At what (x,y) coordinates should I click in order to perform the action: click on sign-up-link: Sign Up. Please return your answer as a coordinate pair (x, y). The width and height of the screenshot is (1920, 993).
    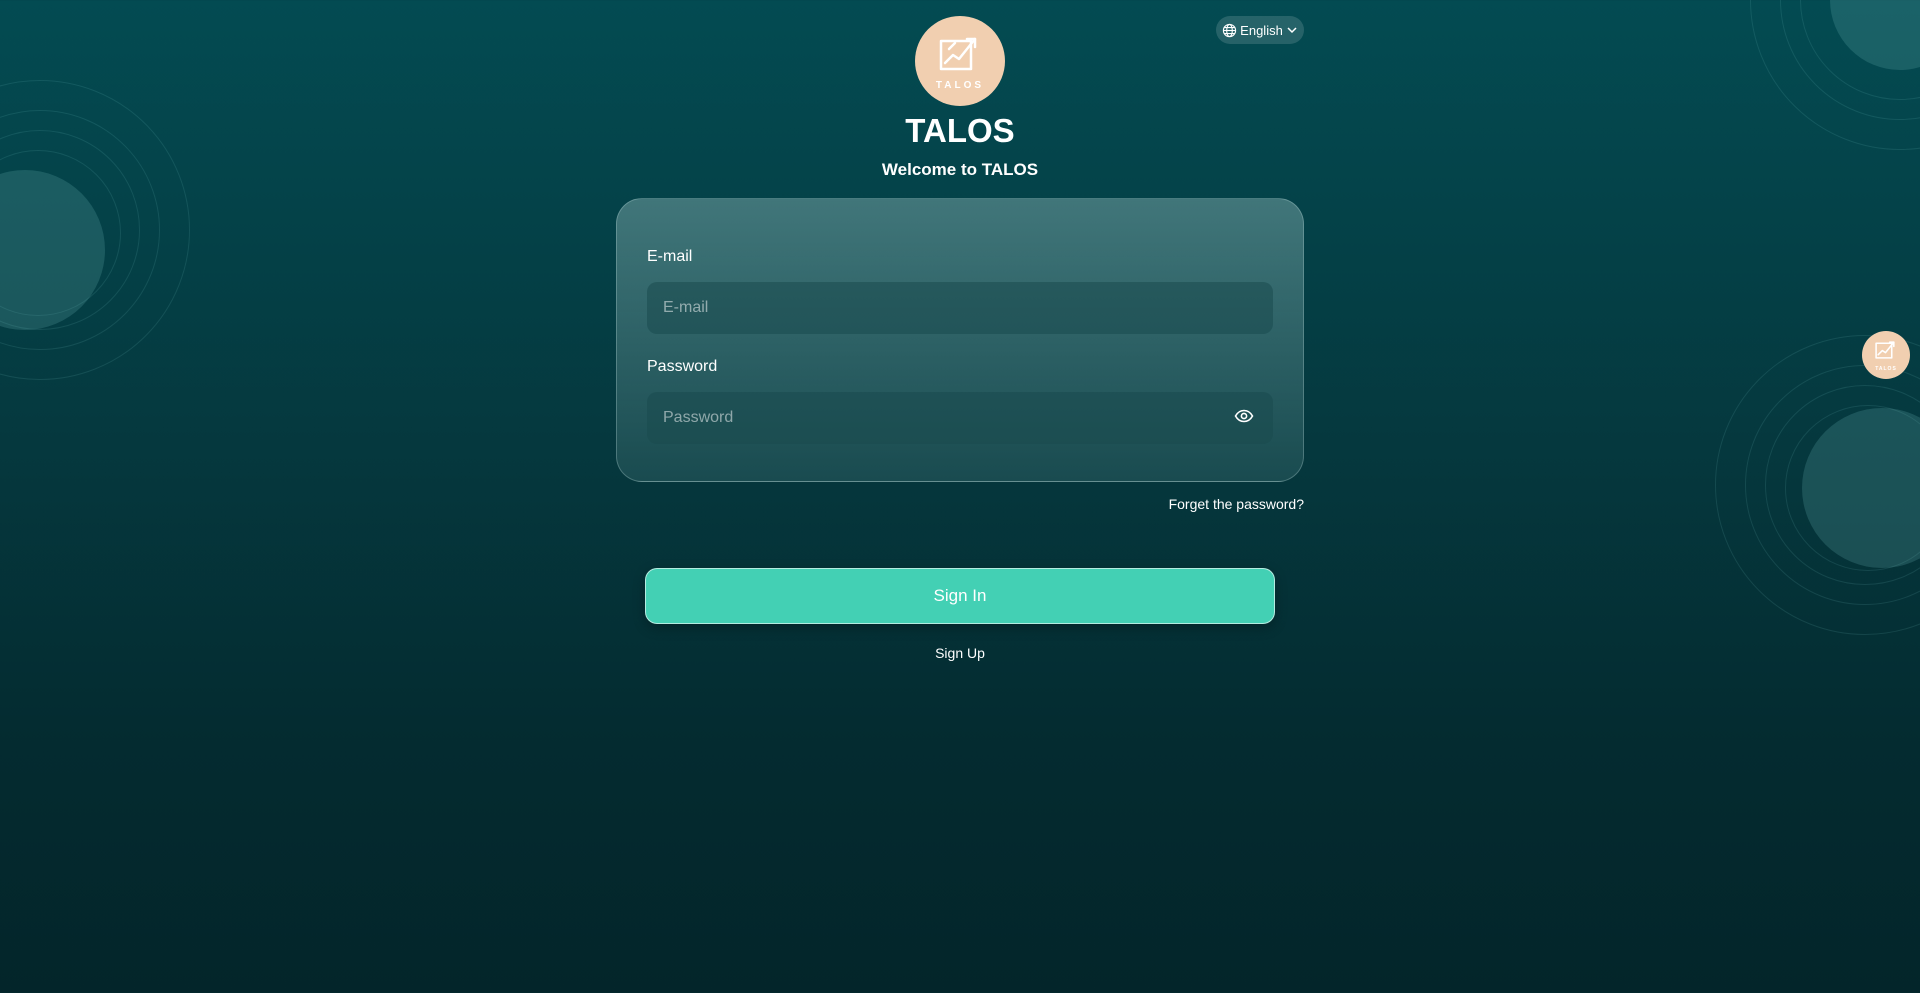
    Looking at the image, I should click on (960, 653).